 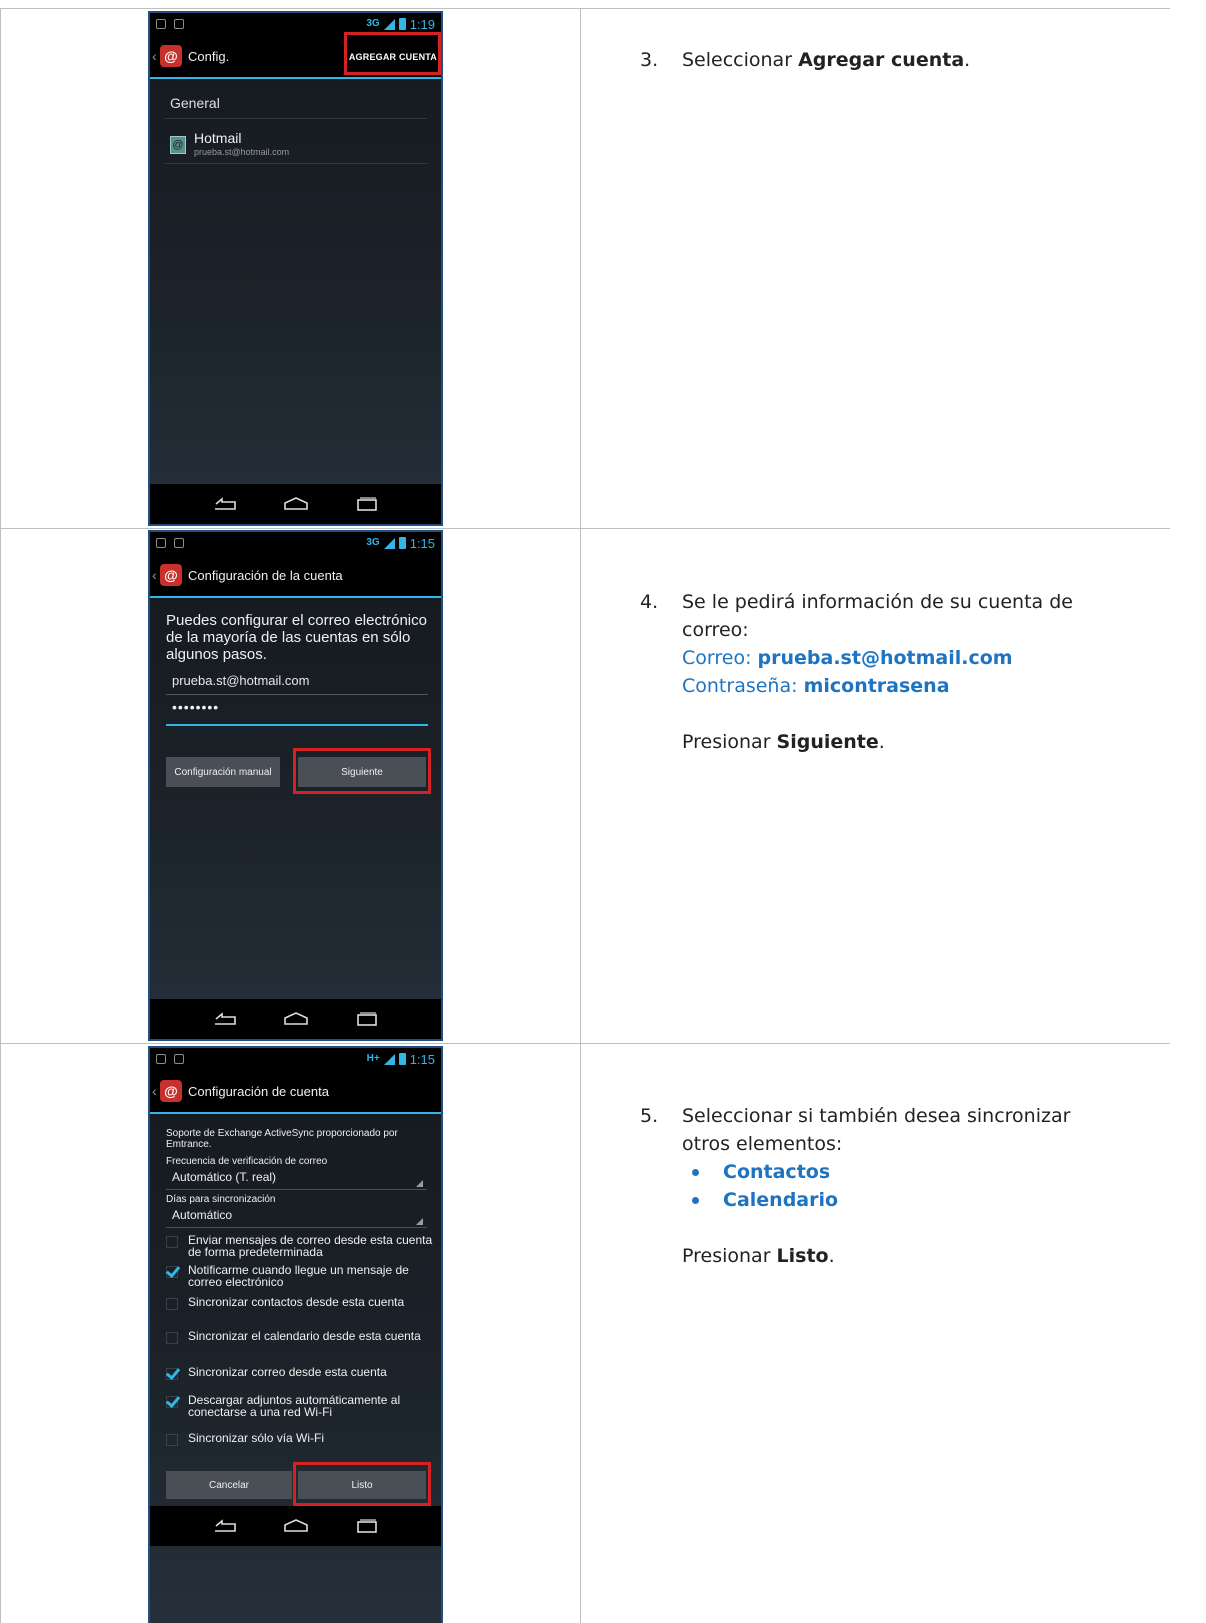 What do you see at coordinates (247, 1161) in the screenshot?
I see `frequency-label: Frecuencia de verificación de correo` at bounding box center [247, 1161].